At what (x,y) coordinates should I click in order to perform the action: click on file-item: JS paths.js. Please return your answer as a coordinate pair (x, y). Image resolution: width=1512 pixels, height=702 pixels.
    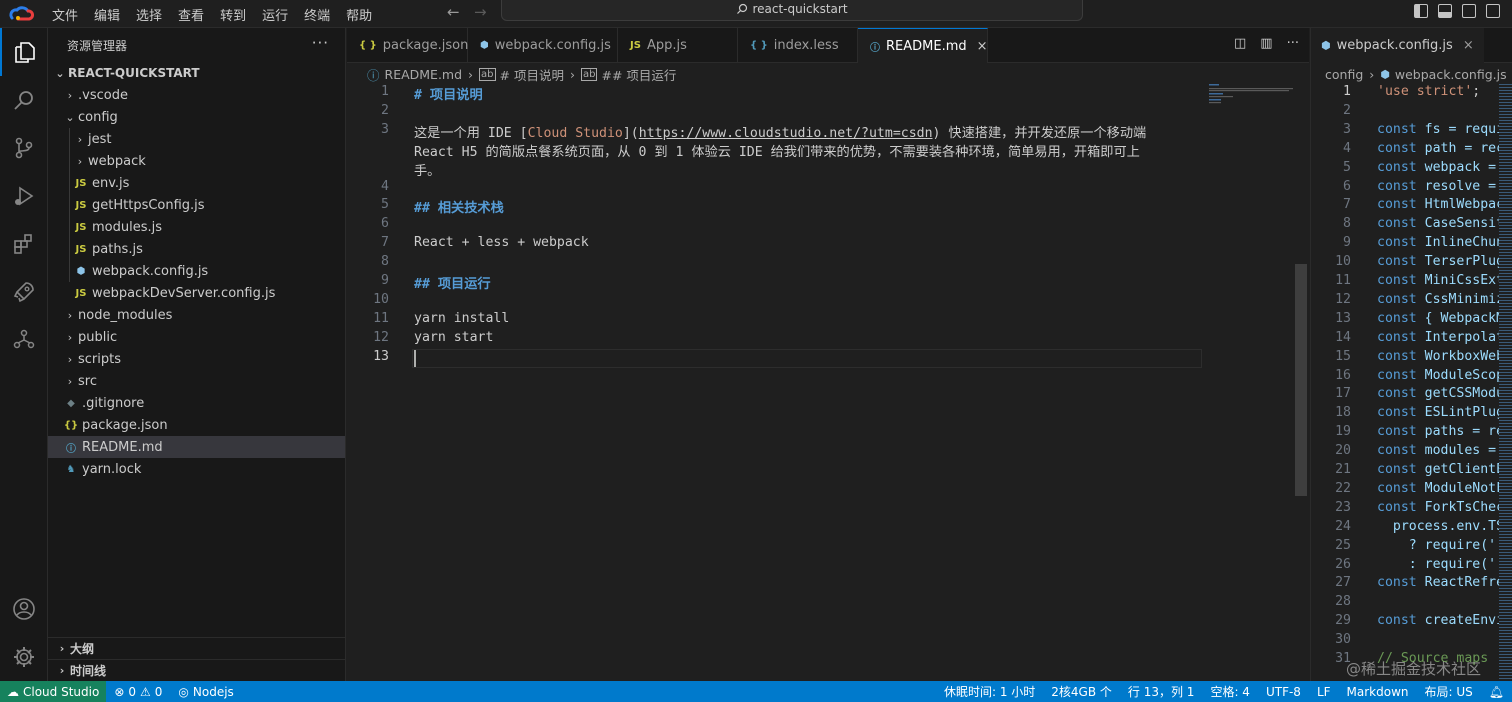
    Looking at the image, I should click on (196, 249).